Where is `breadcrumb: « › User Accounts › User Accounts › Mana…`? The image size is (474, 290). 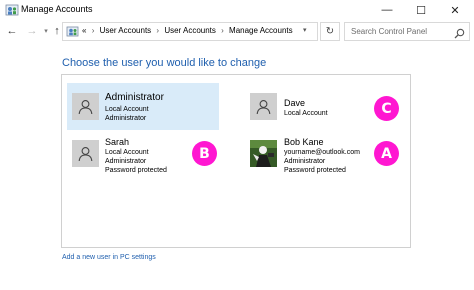
breadcrumb: « › User Accounts › User Accounts › Mana… is located at coordinates (187, 30).